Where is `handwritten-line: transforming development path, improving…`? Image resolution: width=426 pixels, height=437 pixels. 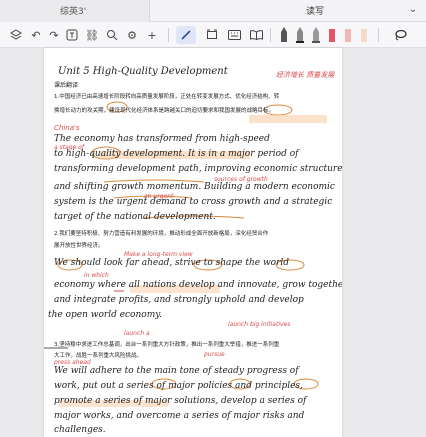 handwritten-line: transforming development path, improving… is located at coordinates (198, 169).